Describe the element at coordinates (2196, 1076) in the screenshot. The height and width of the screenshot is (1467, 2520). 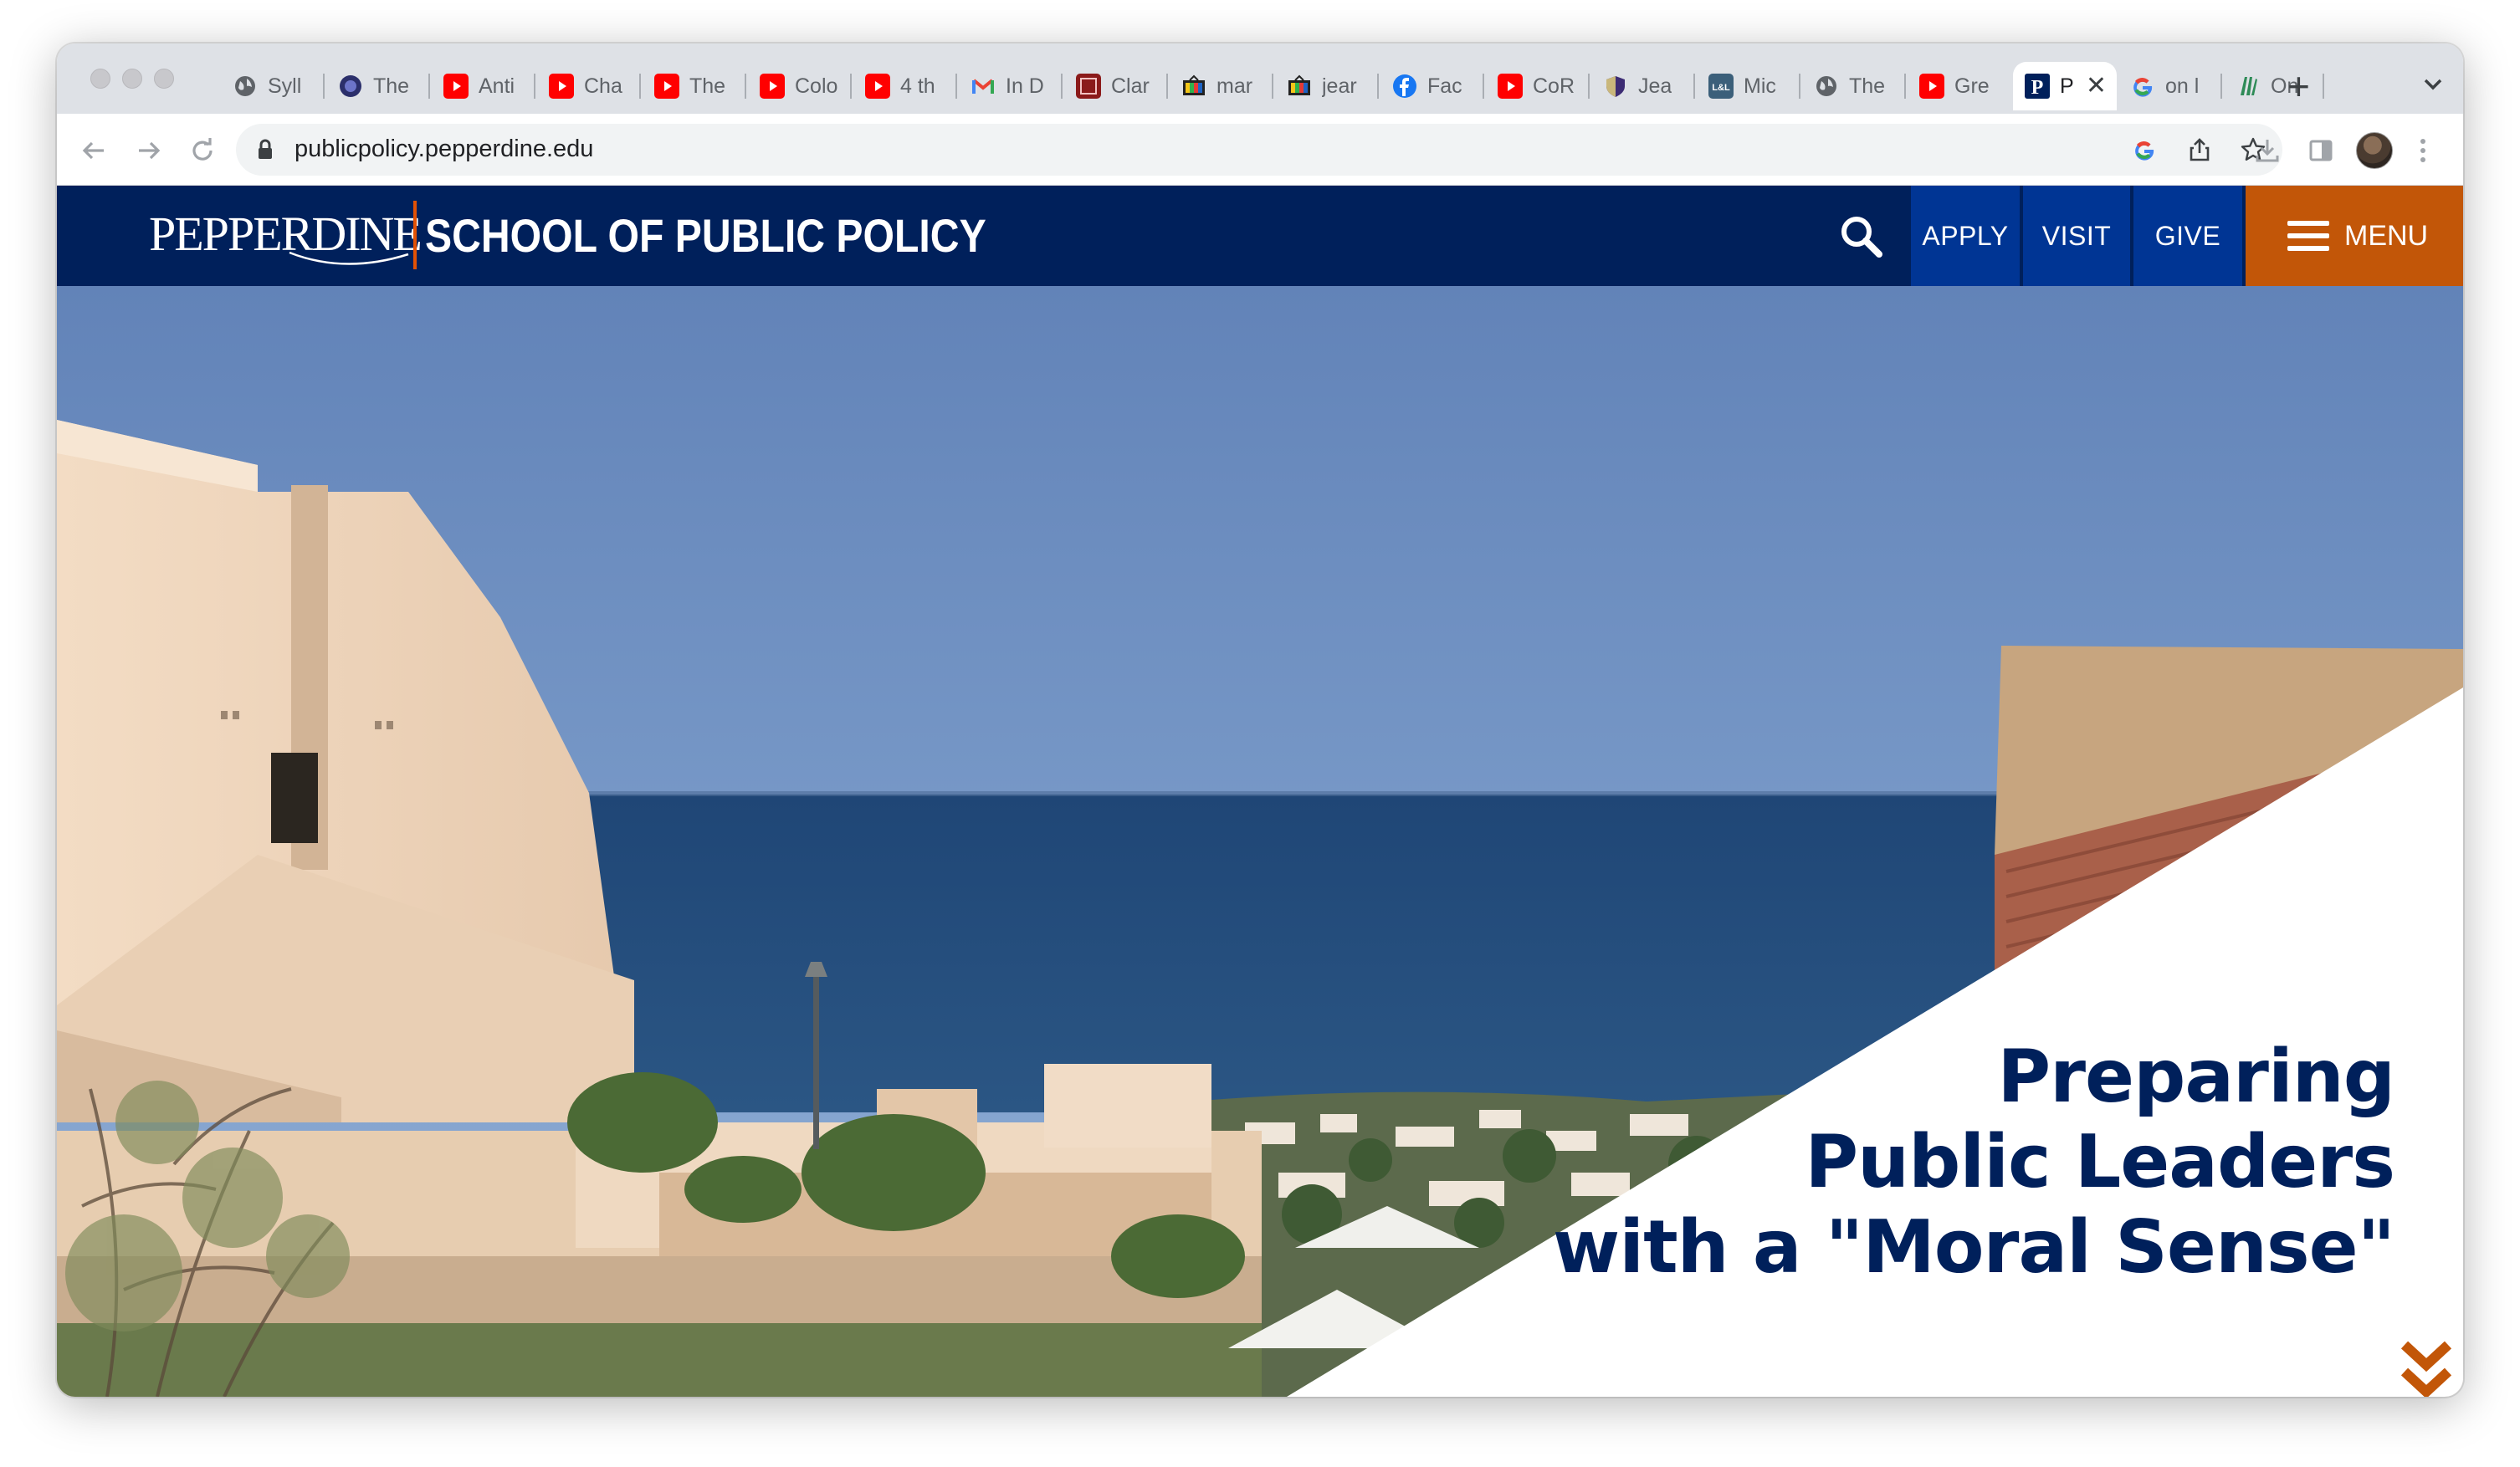
I see `hero-headline-line: Preparing` at that location.